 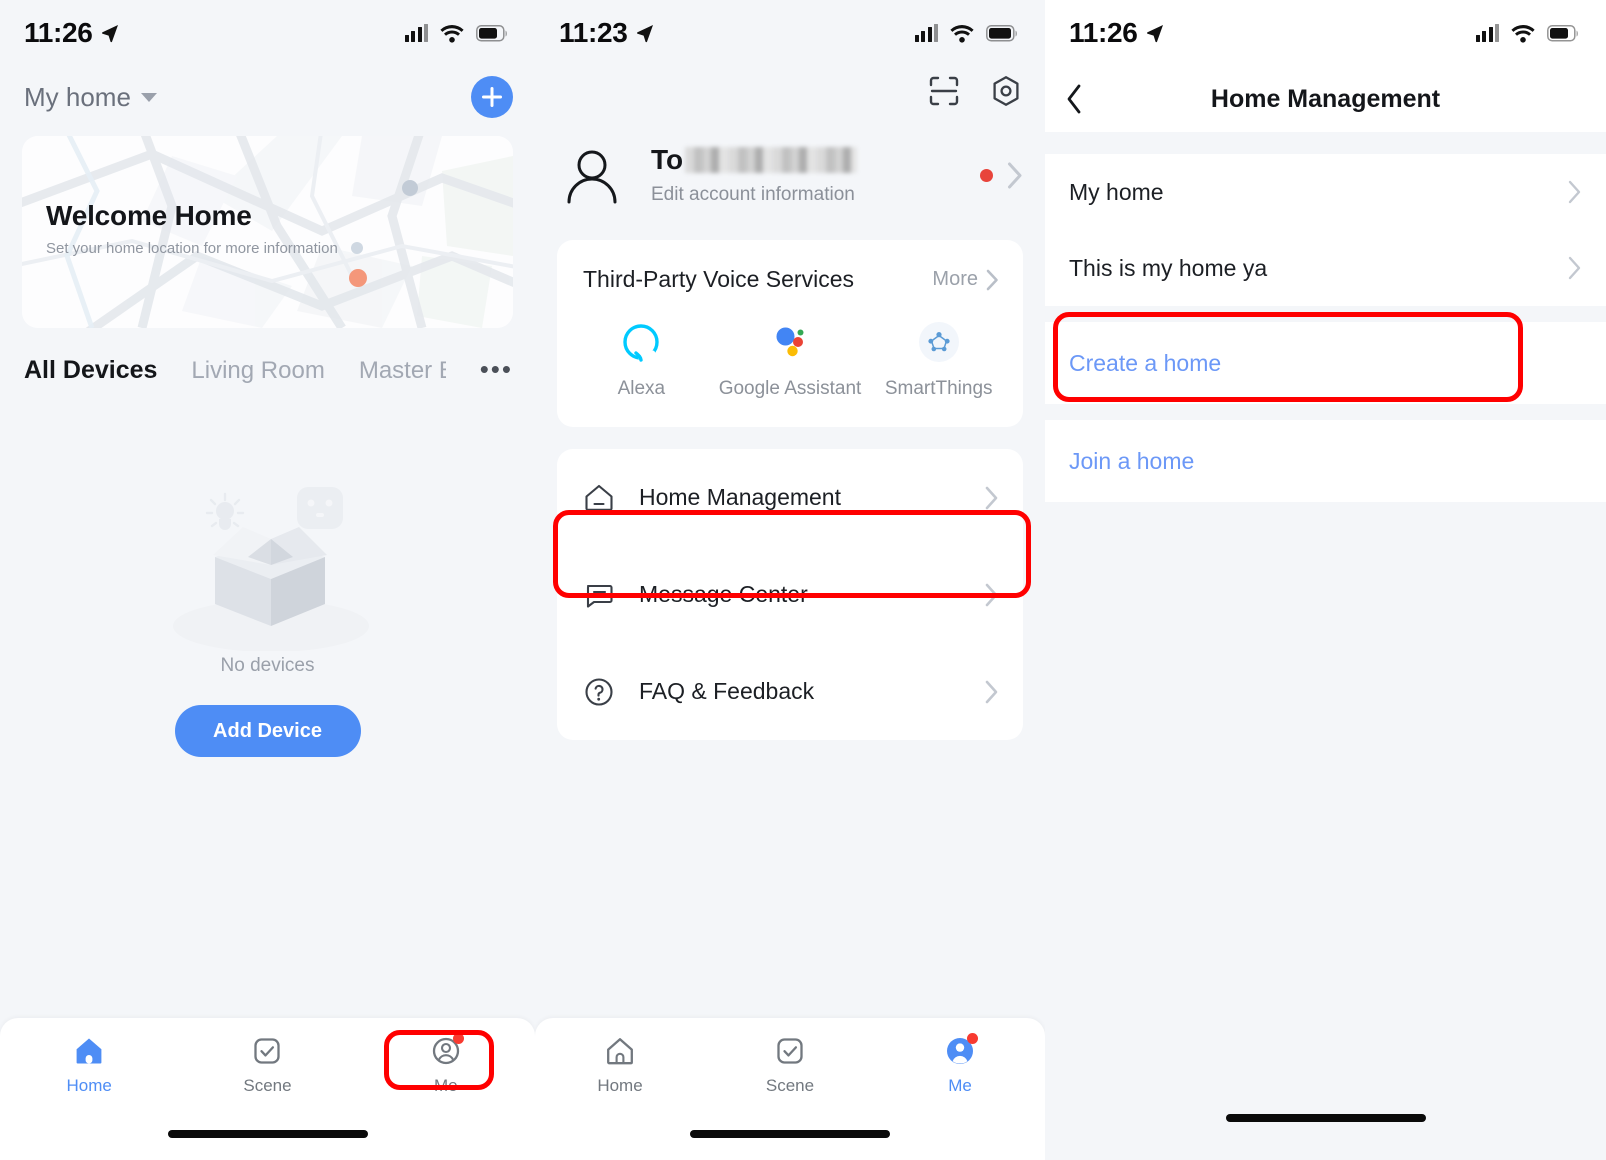 I want to click on home-indicator-bar, so click(x=1325, y=1118).